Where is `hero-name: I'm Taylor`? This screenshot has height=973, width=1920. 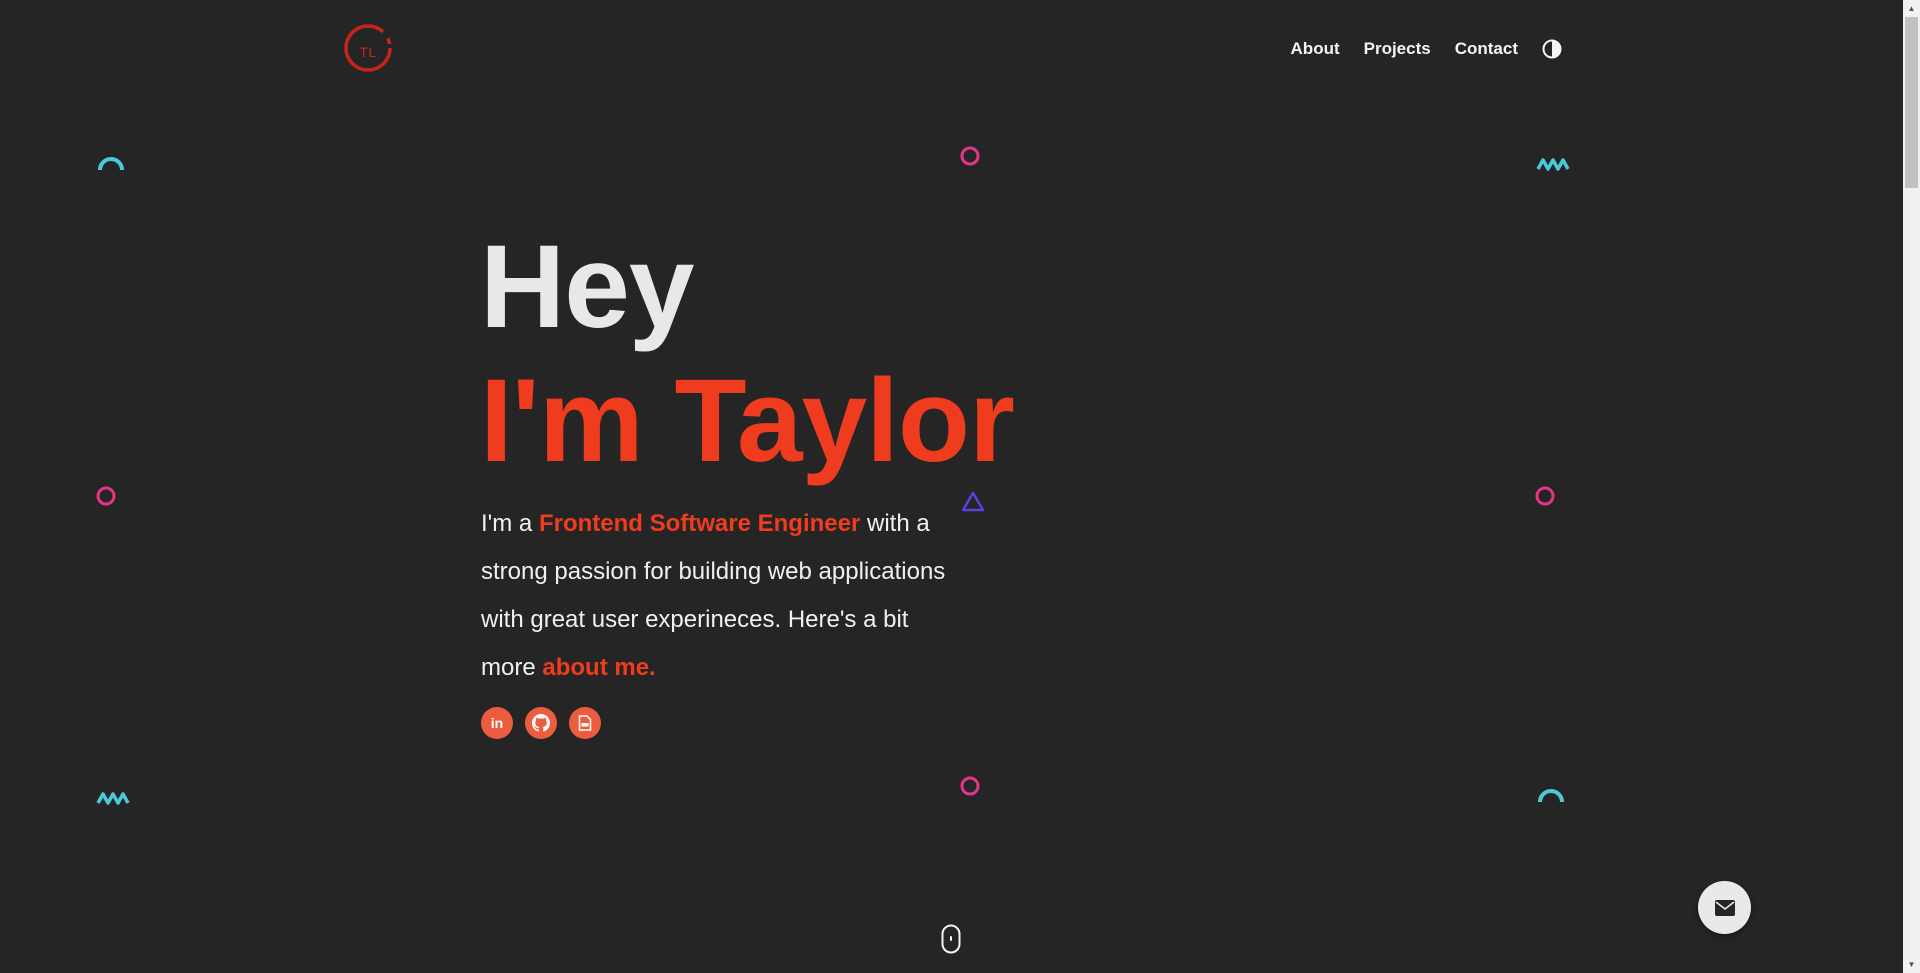
hero-name: I'm Taylor is located at coordinates (747, 421).